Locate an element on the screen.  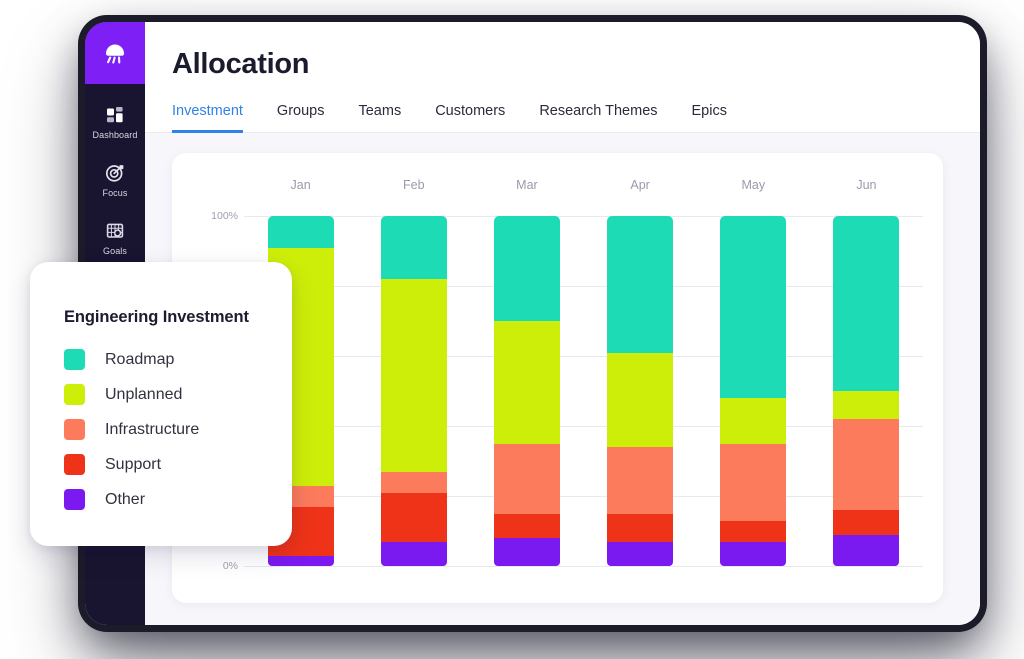
page-title: Allocation is located at coordinates (241, 64).